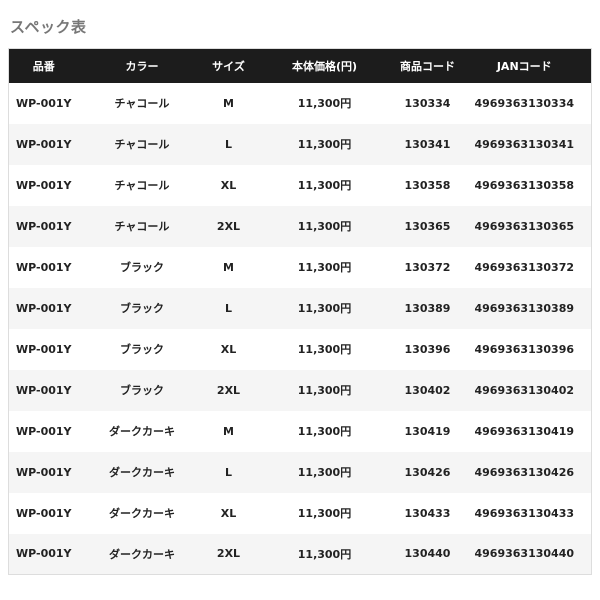 Image resolution: width=600 pixels, height=600 pixels. I want to click on spec-table-header: 品番 カラー サイズ 本体価格(円) 商品コード JANコード, so click(300, 65).